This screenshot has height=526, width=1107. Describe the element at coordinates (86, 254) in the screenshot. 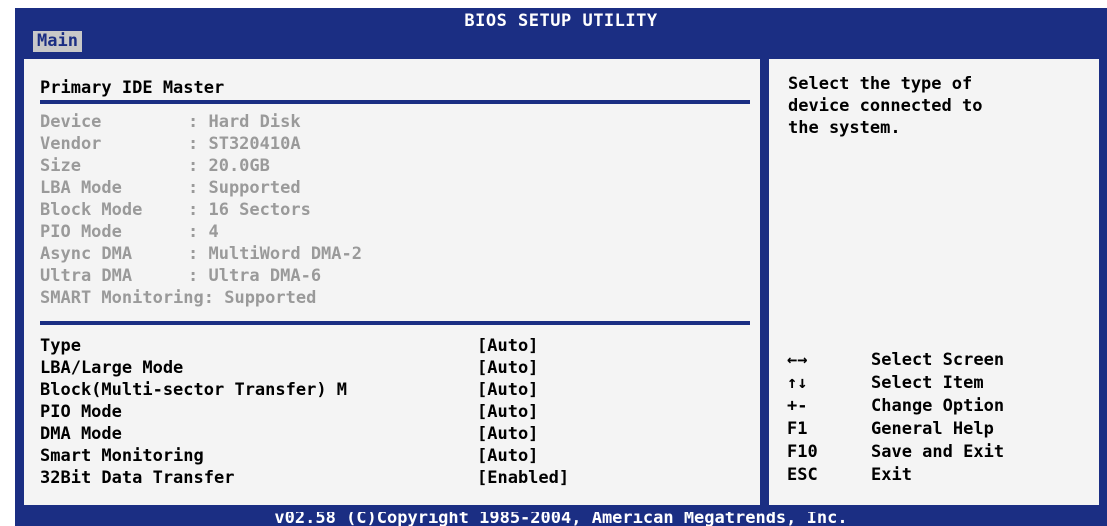

I see `info-label: Async DMA` at that location.